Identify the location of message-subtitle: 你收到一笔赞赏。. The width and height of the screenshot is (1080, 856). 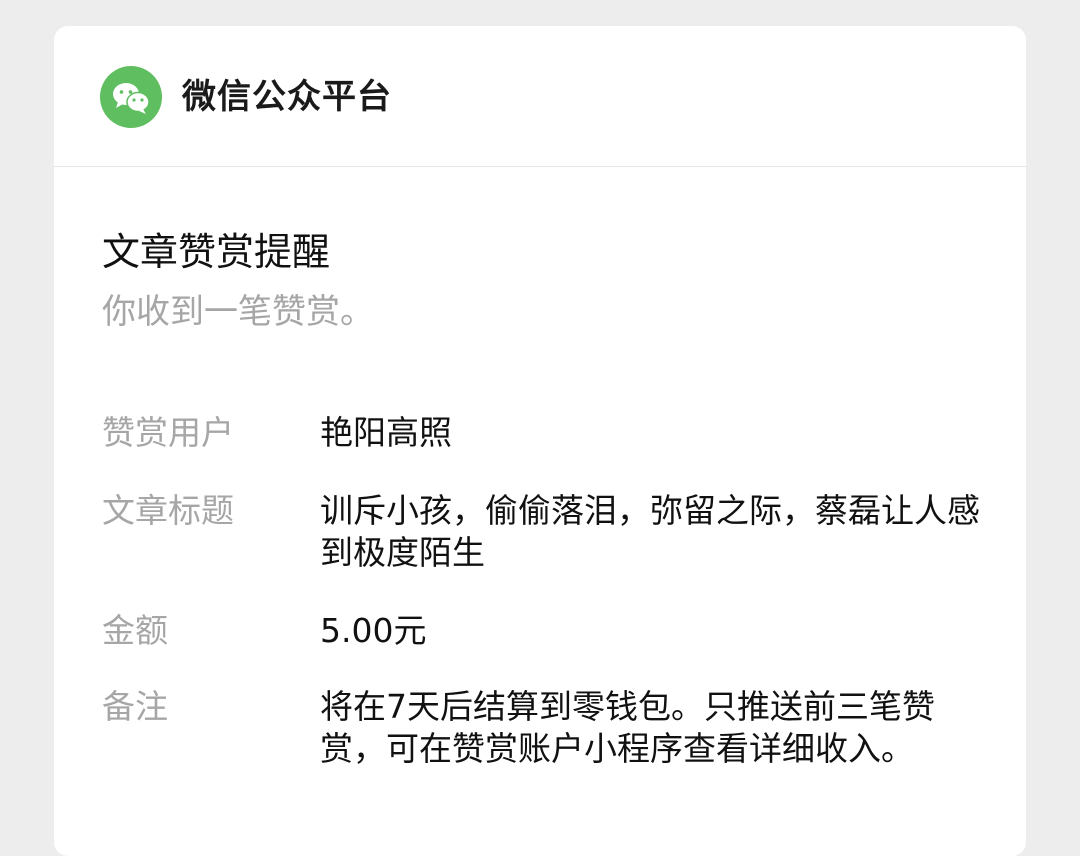
(238, 312).